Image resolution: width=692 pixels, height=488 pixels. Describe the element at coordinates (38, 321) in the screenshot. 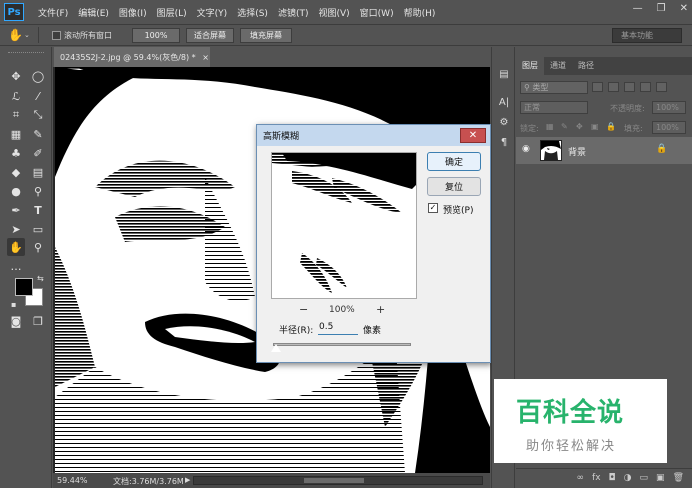

I see `screen-mode-icon: ❐` at that location.